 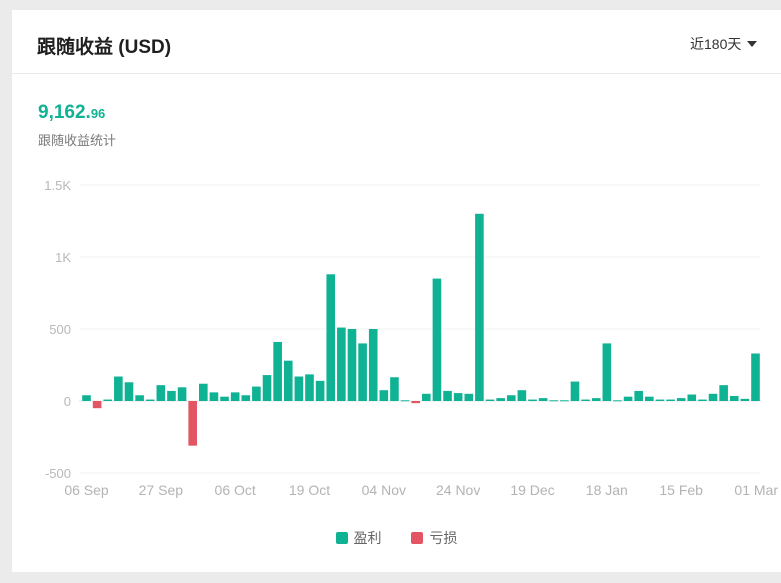 I want to click on x-tick-label: 15 Feb, so click(x=681, y=490).